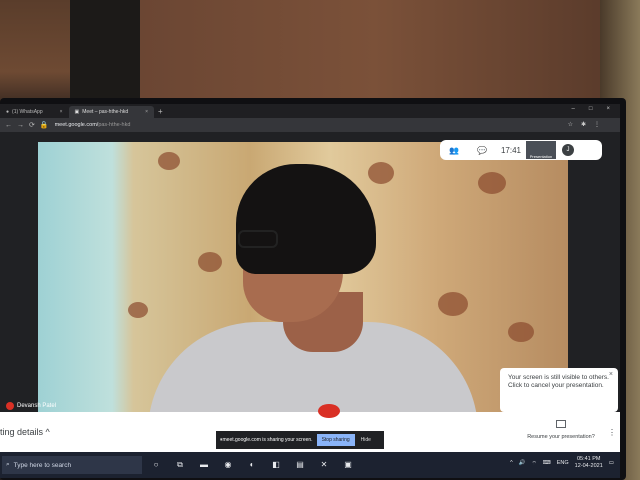 The image size is (640, 480). Describe the element at coordinates (597, 124) in the screenshot. I see `menu-icon: ⋮` at that location.